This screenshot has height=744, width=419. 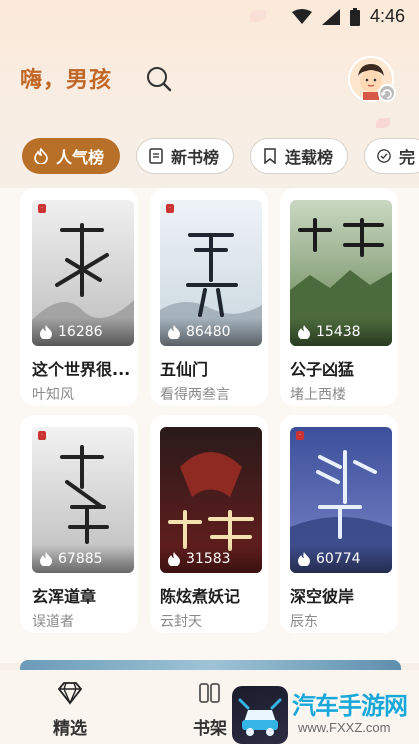 I want to click on header: 嗨，男孩, so click(x=209, y=80).